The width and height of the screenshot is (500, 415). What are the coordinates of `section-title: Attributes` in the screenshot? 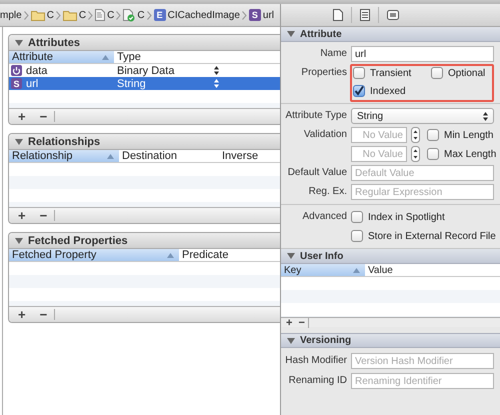 It's located at (54, 42).